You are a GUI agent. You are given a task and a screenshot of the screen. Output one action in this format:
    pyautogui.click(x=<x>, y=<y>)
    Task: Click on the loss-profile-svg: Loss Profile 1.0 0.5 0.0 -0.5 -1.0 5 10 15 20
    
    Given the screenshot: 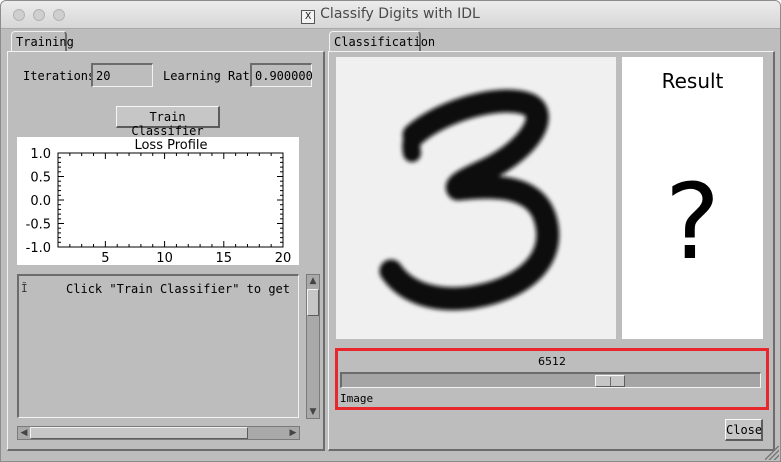 What is the action you would take?
    pyautogui.click(x=159, y=202)
    